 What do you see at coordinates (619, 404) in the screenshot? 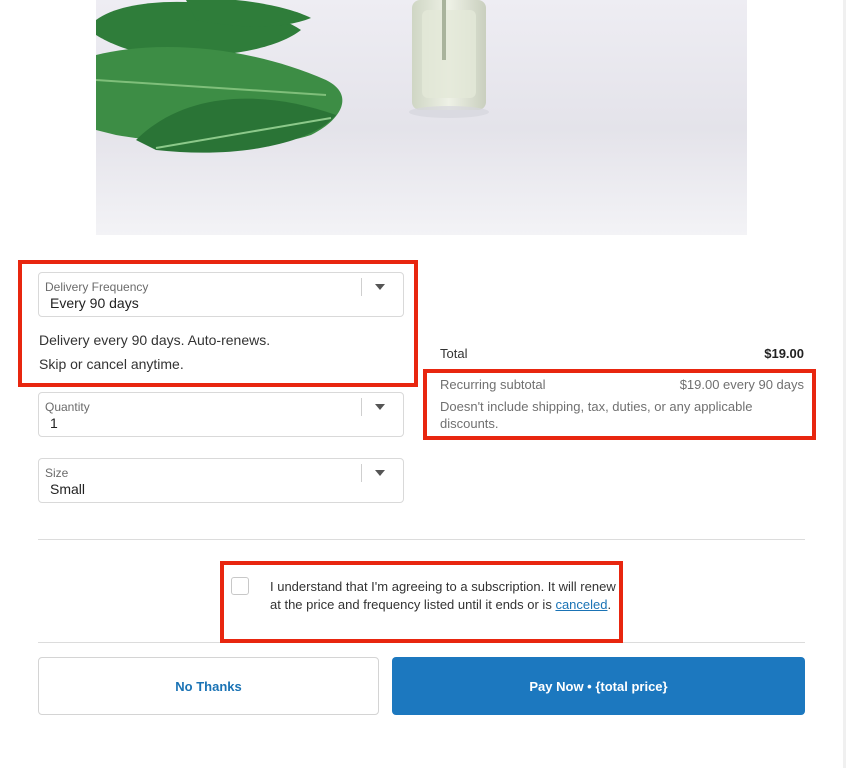
I see `annotation-box-recurring` at bounding box center [619, 404].